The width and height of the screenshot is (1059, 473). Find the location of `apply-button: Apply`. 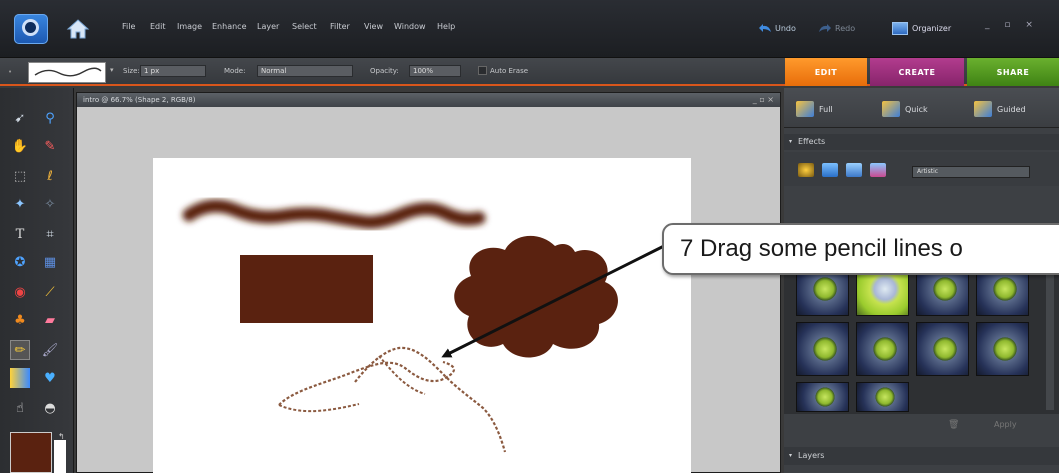

apply-button: Apply is located at coordinates (1005, 424).